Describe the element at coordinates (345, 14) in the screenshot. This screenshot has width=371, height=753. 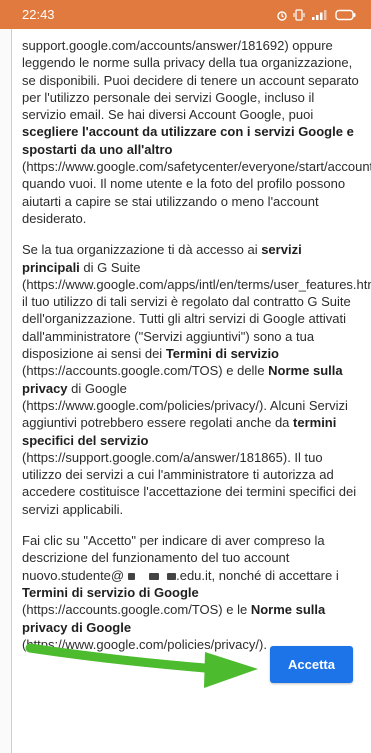
I see `battery-icon` at that location.